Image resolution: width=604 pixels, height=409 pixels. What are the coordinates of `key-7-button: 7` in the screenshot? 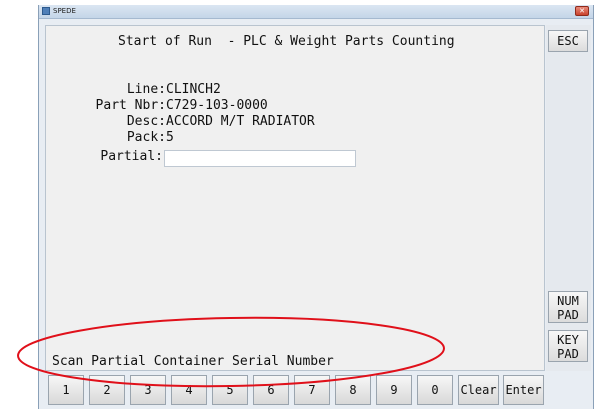 It's located at (312, 390).